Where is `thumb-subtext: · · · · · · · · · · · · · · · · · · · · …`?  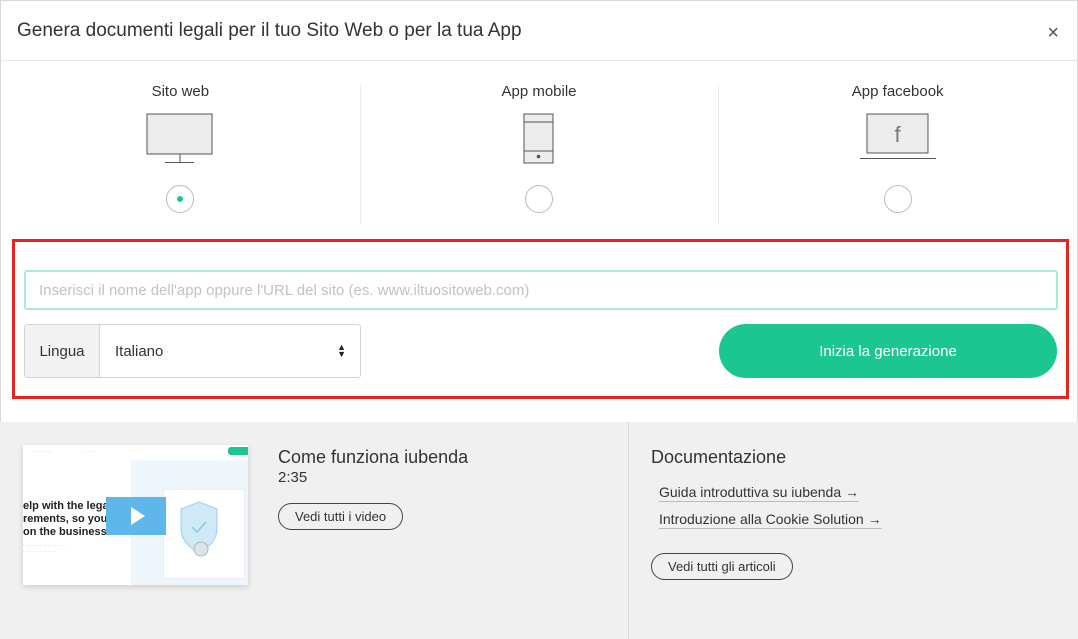 thumb-subtext: · · · · · · · · · · · · · · · · · · · · … is located at coordinates (44, 548).